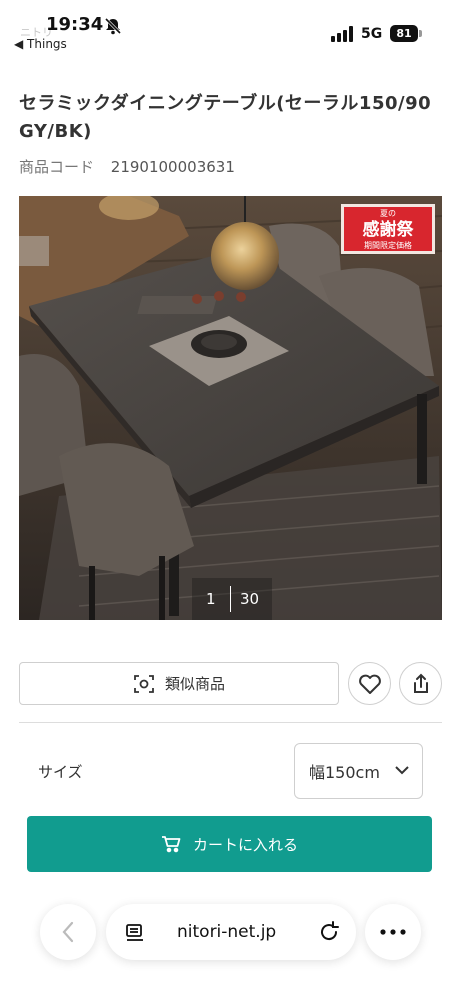 Image resolution: width=461 pixels, height=1000 pixels. Describe the element at coordinates (211, 599) in the screenshot. I see `image-counter-current: 1` at that location.